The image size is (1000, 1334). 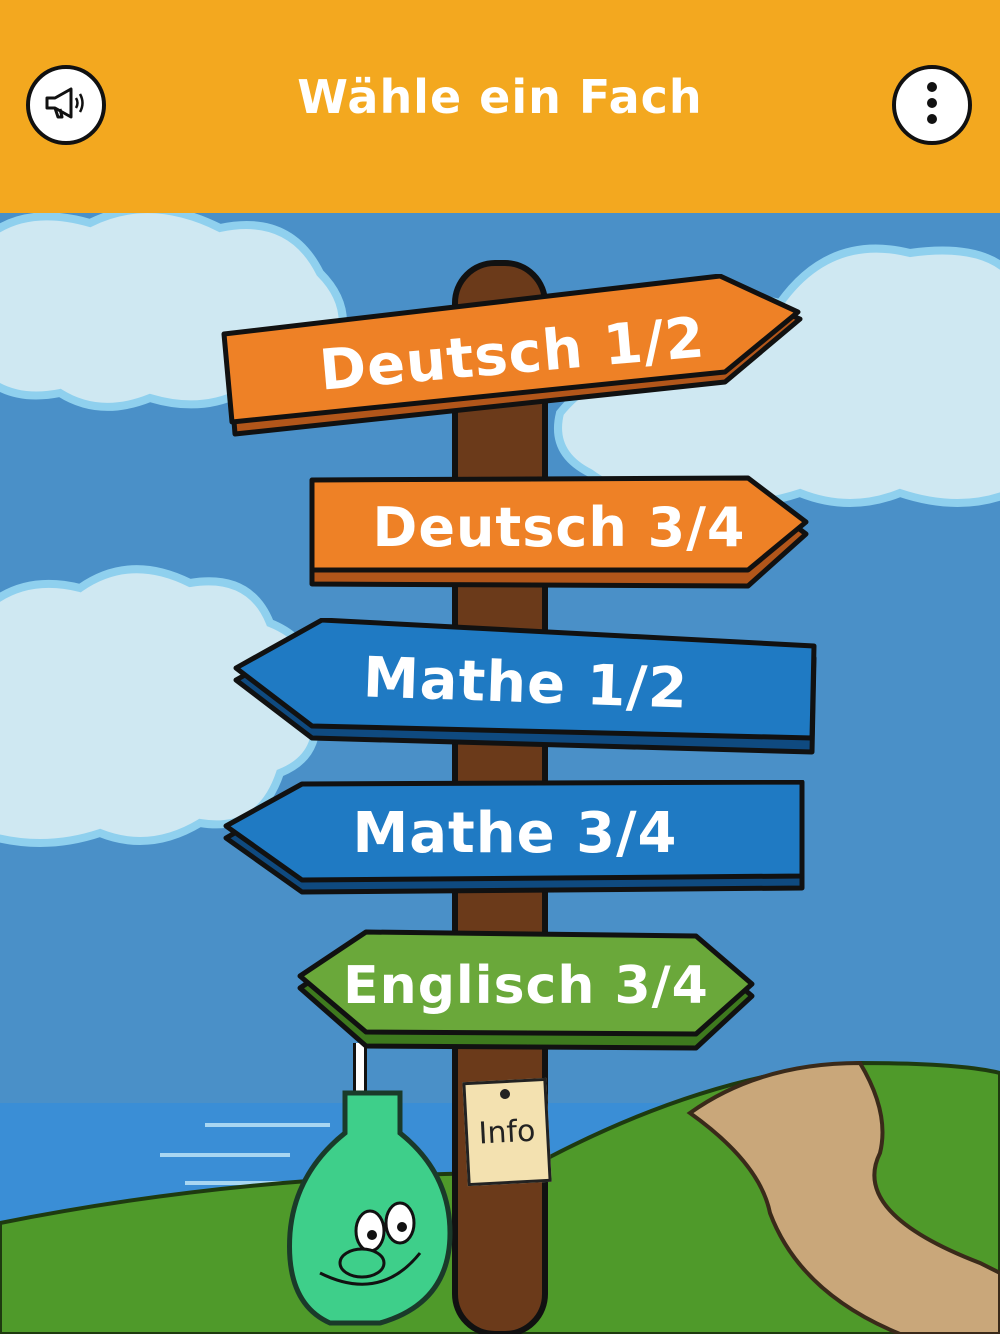 What do you see at coordinates (512, 359) in the screenshot?
I see `sign-deutsch-1-2: Deutsch 1/2` at bounding box center [512, 359].